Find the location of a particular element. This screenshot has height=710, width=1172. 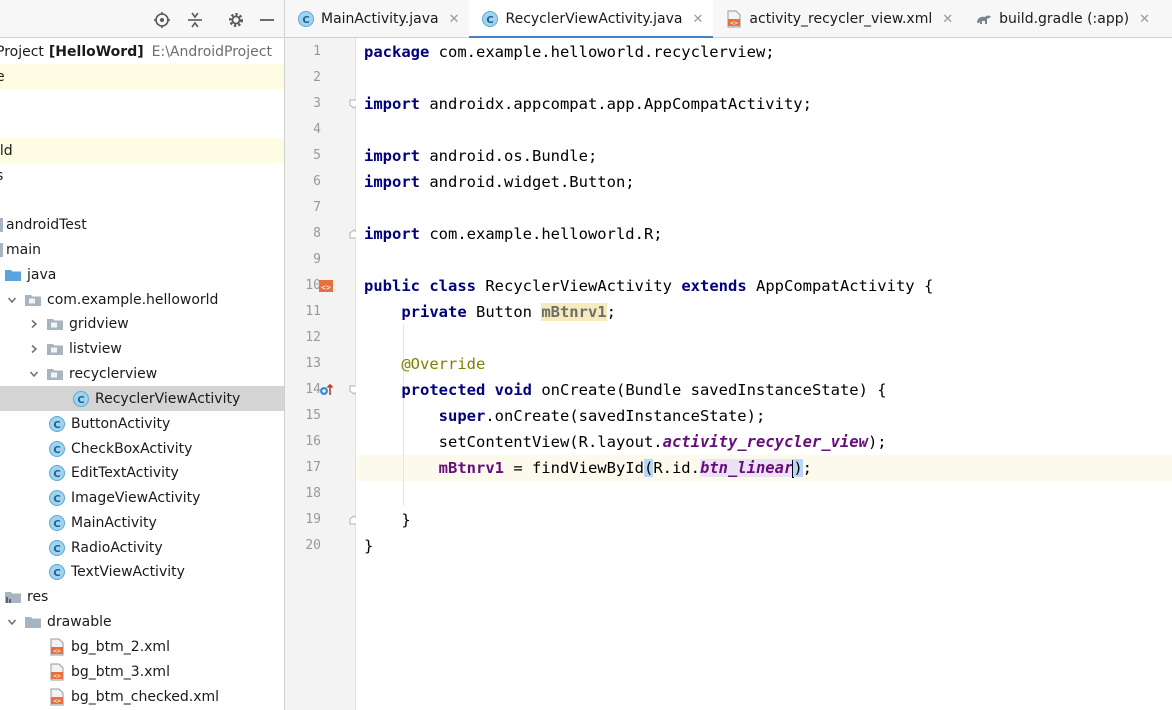

tree-item: e is located at coordinates (142, 76).